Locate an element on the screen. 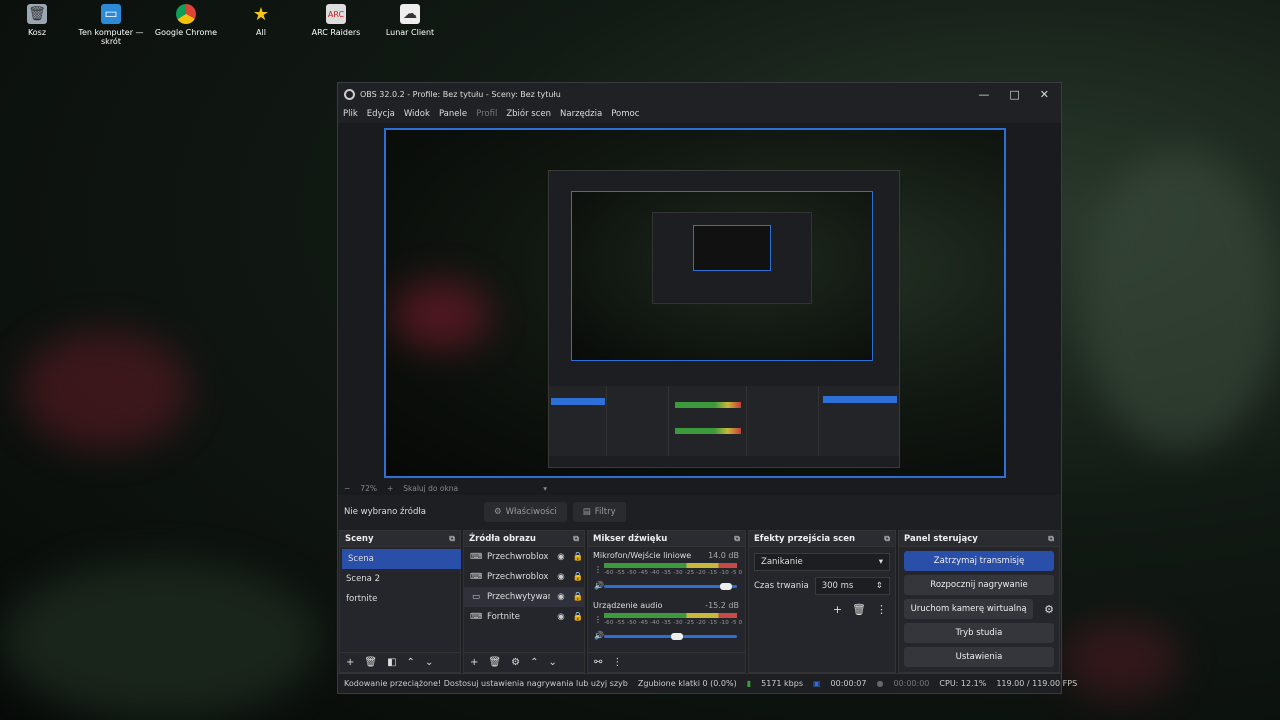  menu-profile: Profil is located at coordinates (486, 114).